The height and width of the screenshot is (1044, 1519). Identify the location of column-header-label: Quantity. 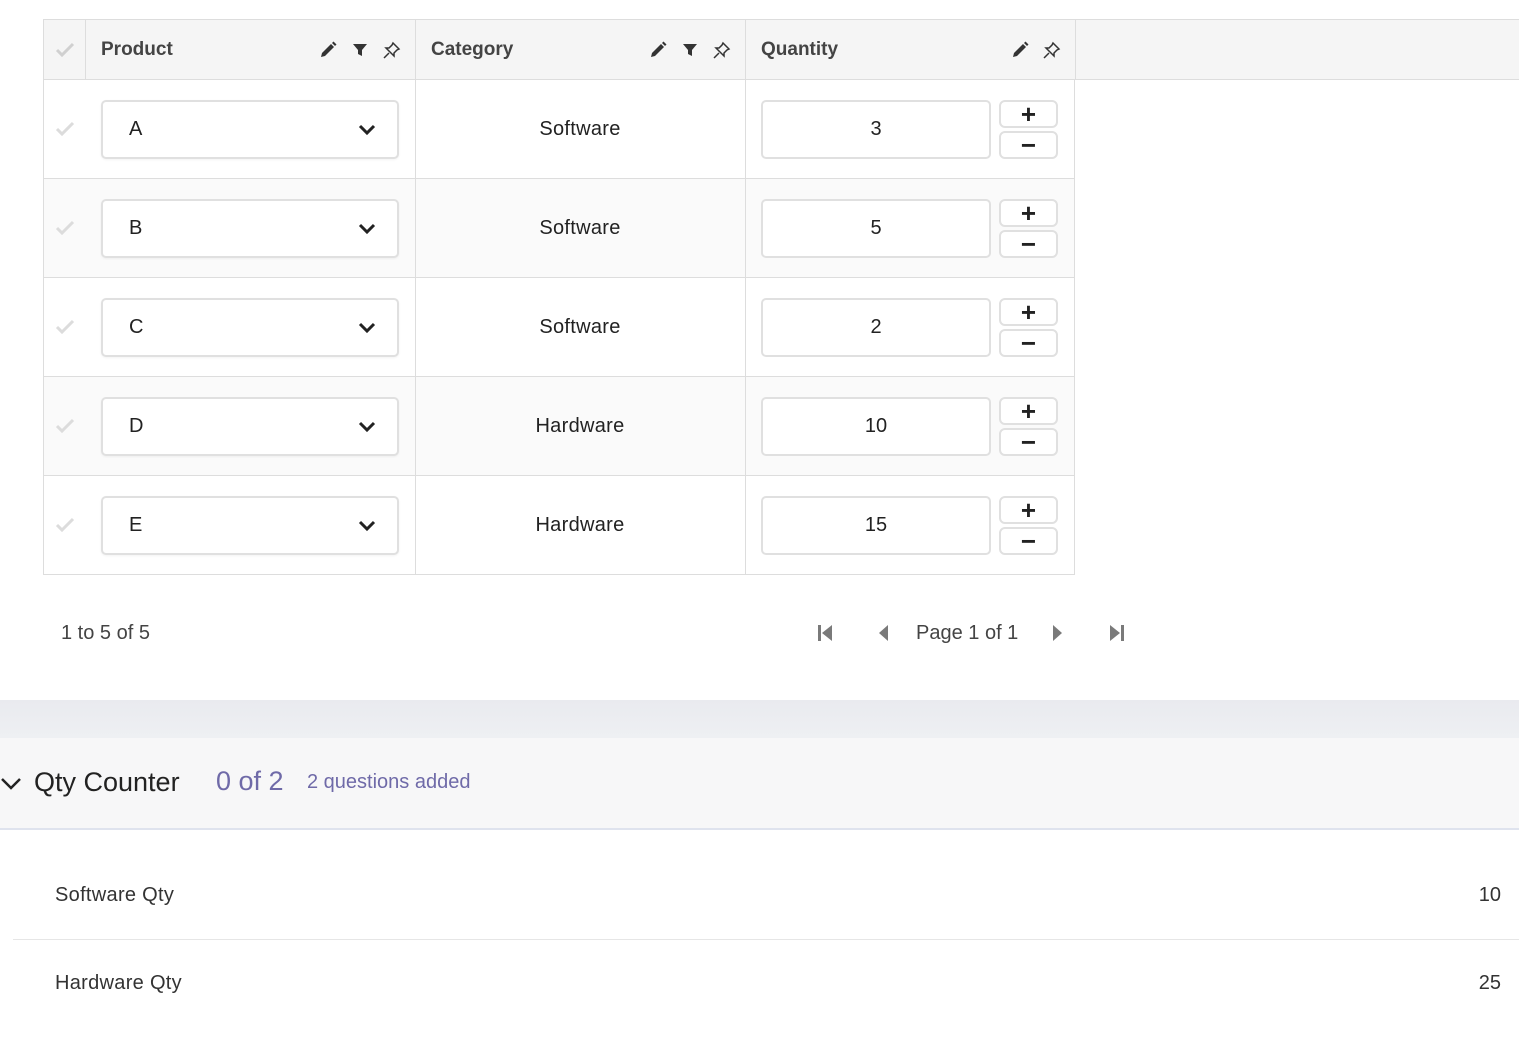
(800, 49).